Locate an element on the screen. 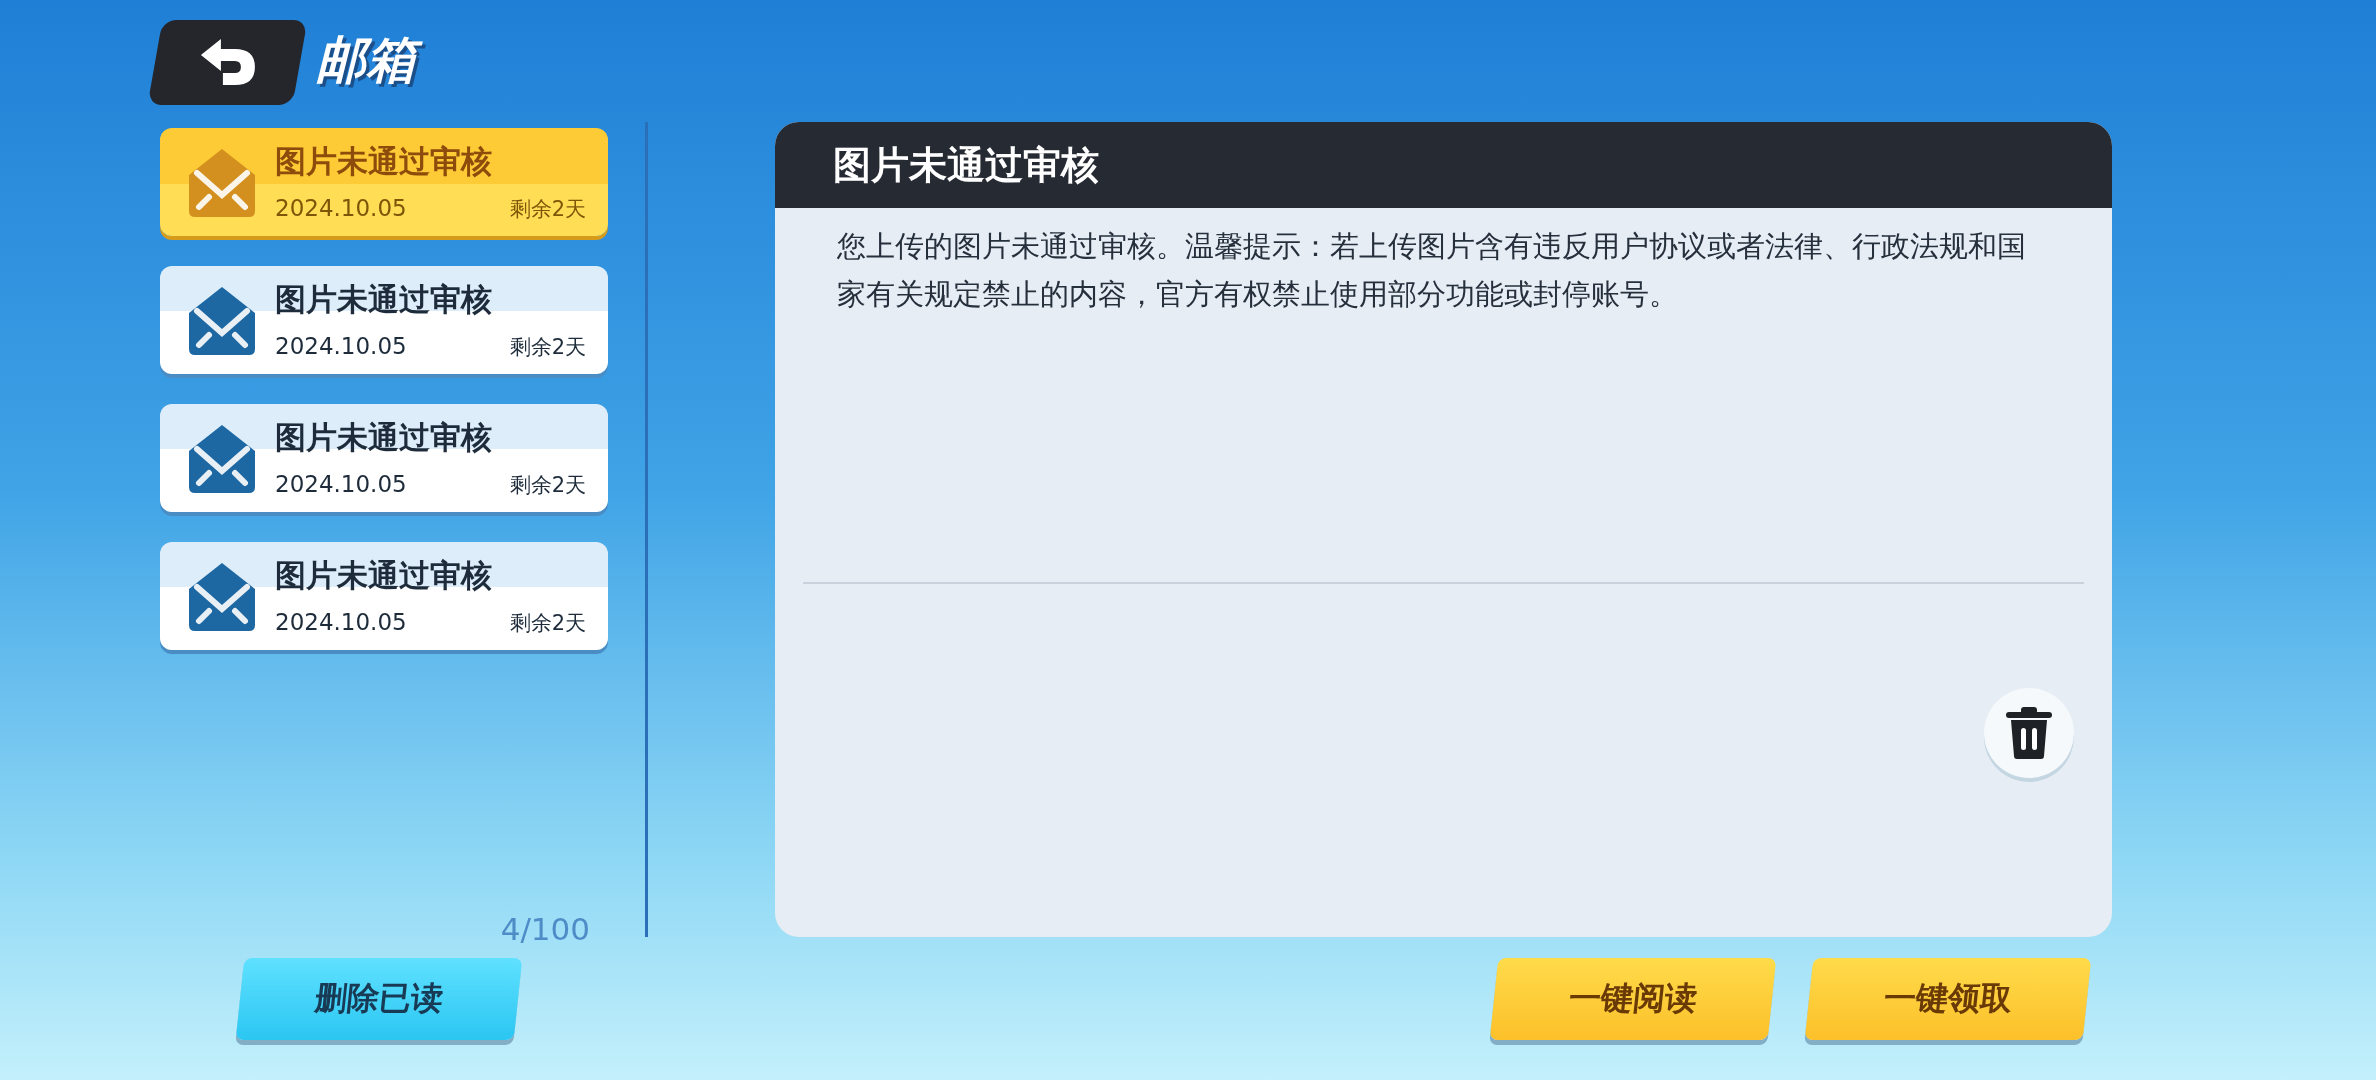  page-title: 邮箱 is located at coordinates (370, 62).